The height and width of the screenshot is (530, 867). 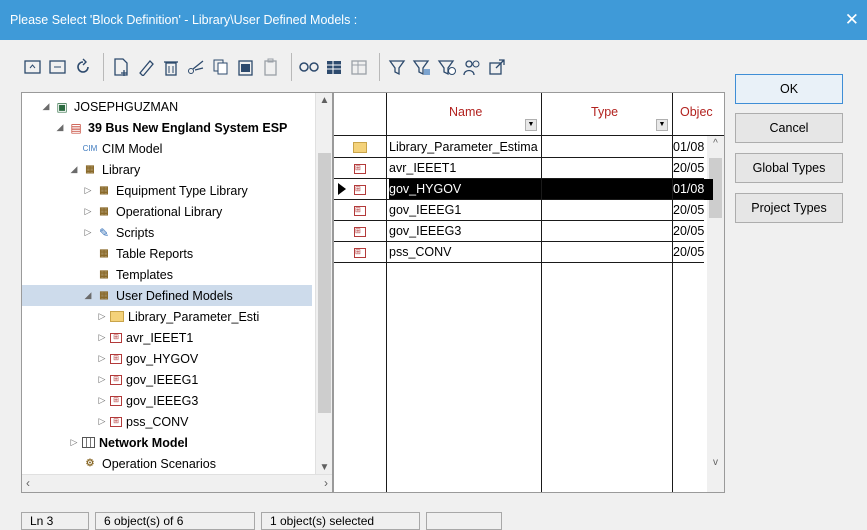 What do you see at coordinates (167, 169) in the screenshot?
I see `tree-item: ◢ ▦ Library` at bounding box center [167, 169].